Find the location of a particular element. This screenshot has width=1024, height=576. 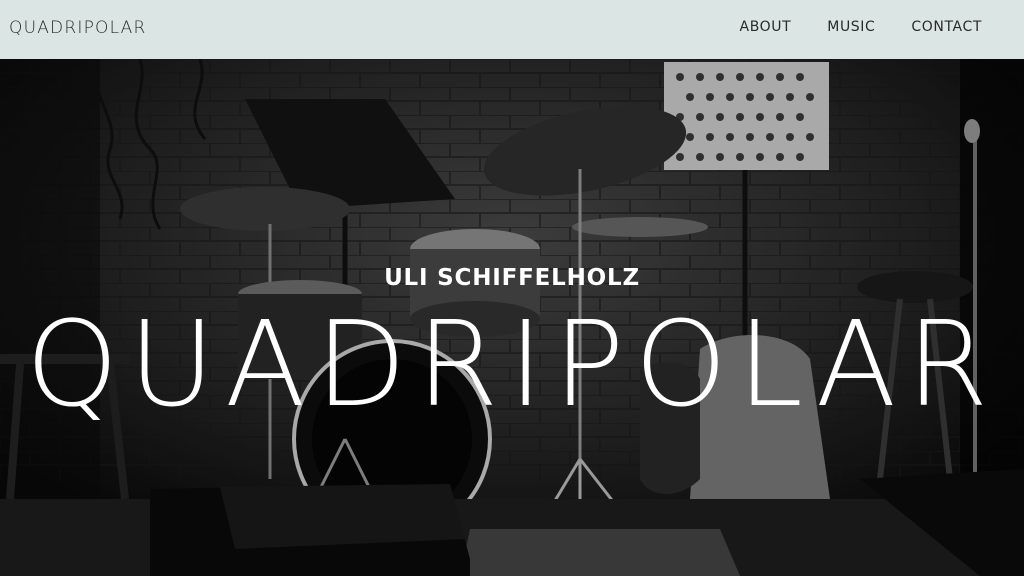

nav-contact: CONTACT is located at coordinates (946, 27).